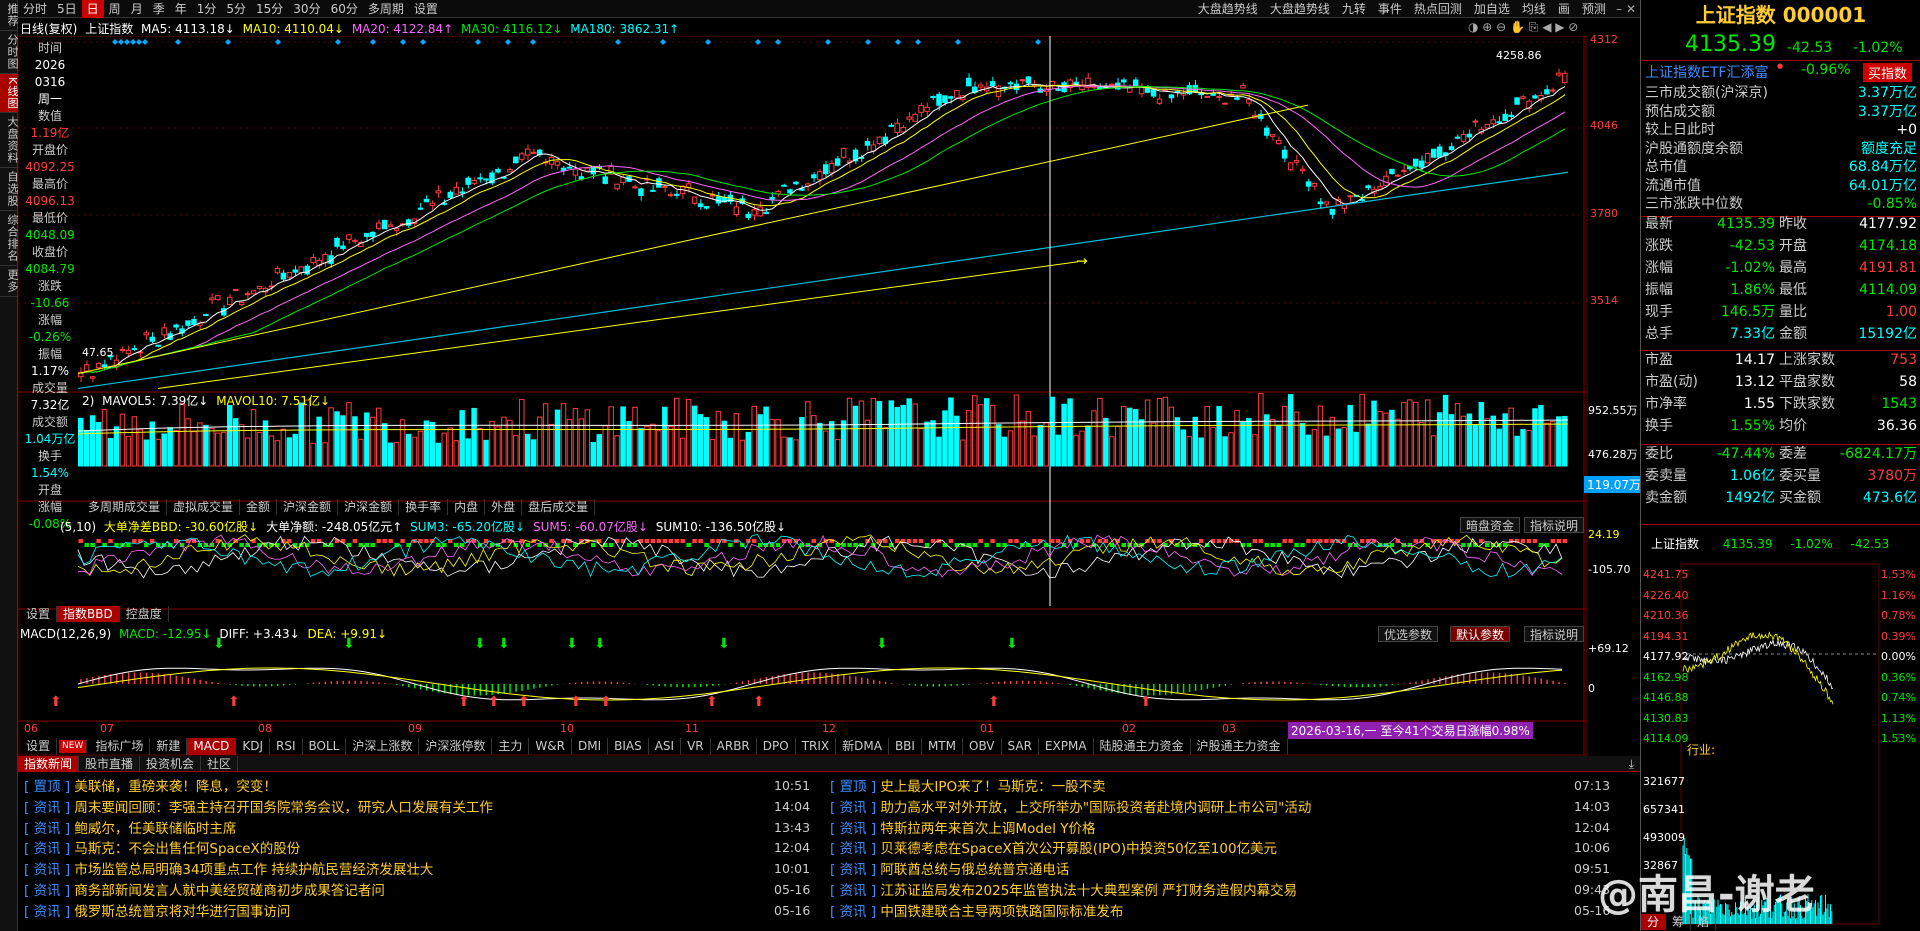 The height and width of the screenshot is (931, 1920). What do you see at coordinates (1554, 525) in the screenshot?
I see `bbd-help-button: 指标说明` at bounding box center [1554, 525].